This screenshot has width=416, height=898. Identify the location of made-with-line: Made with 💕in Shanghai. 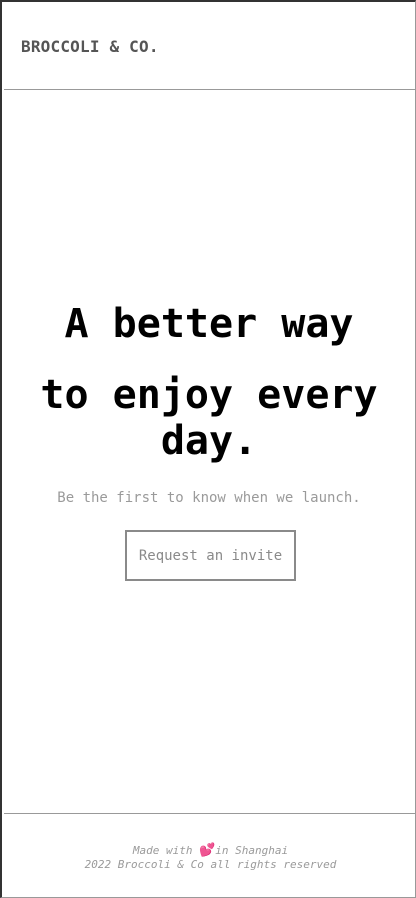
(210, 850).